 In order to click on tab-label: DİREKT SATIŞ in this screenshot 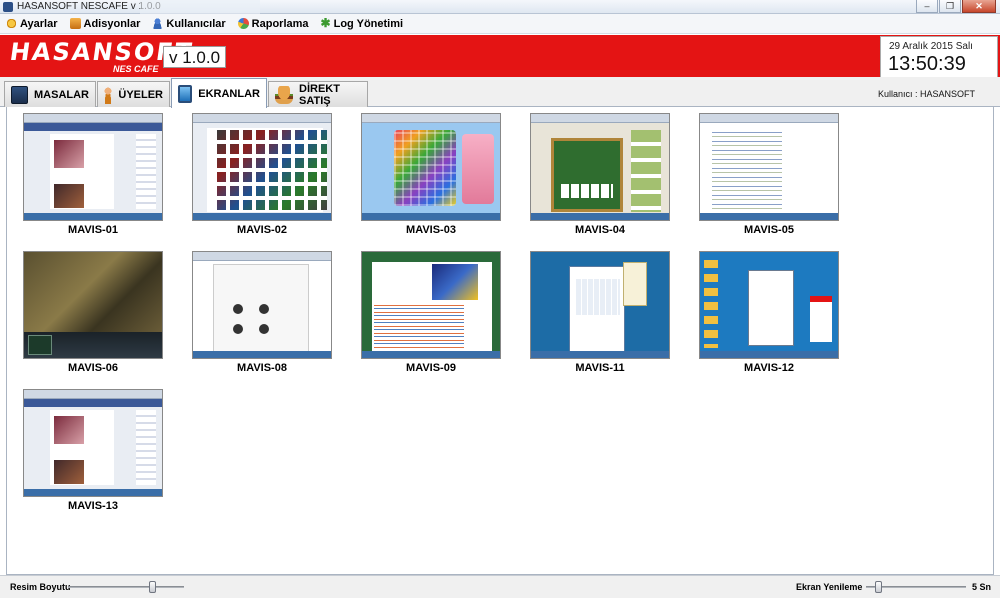, I will do `click(319, 94)`.